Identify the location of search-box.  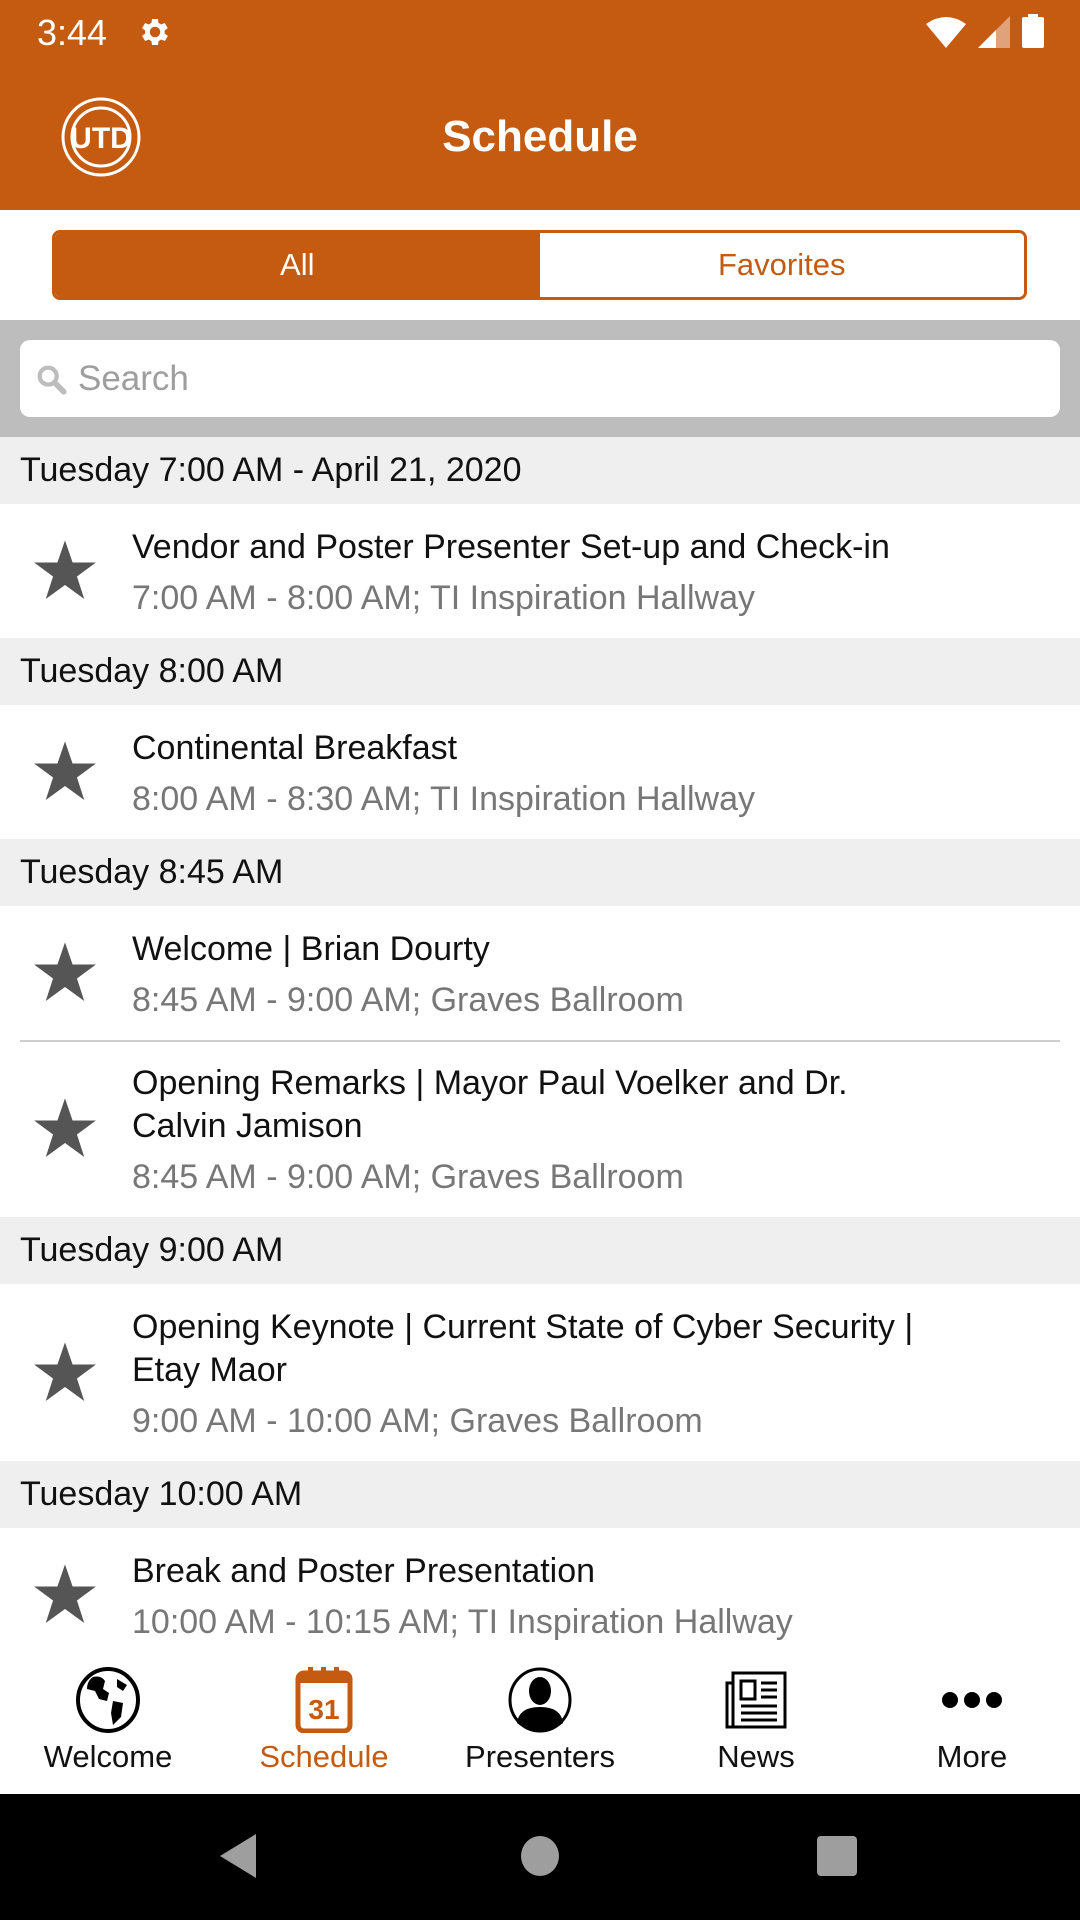
(540, 378).